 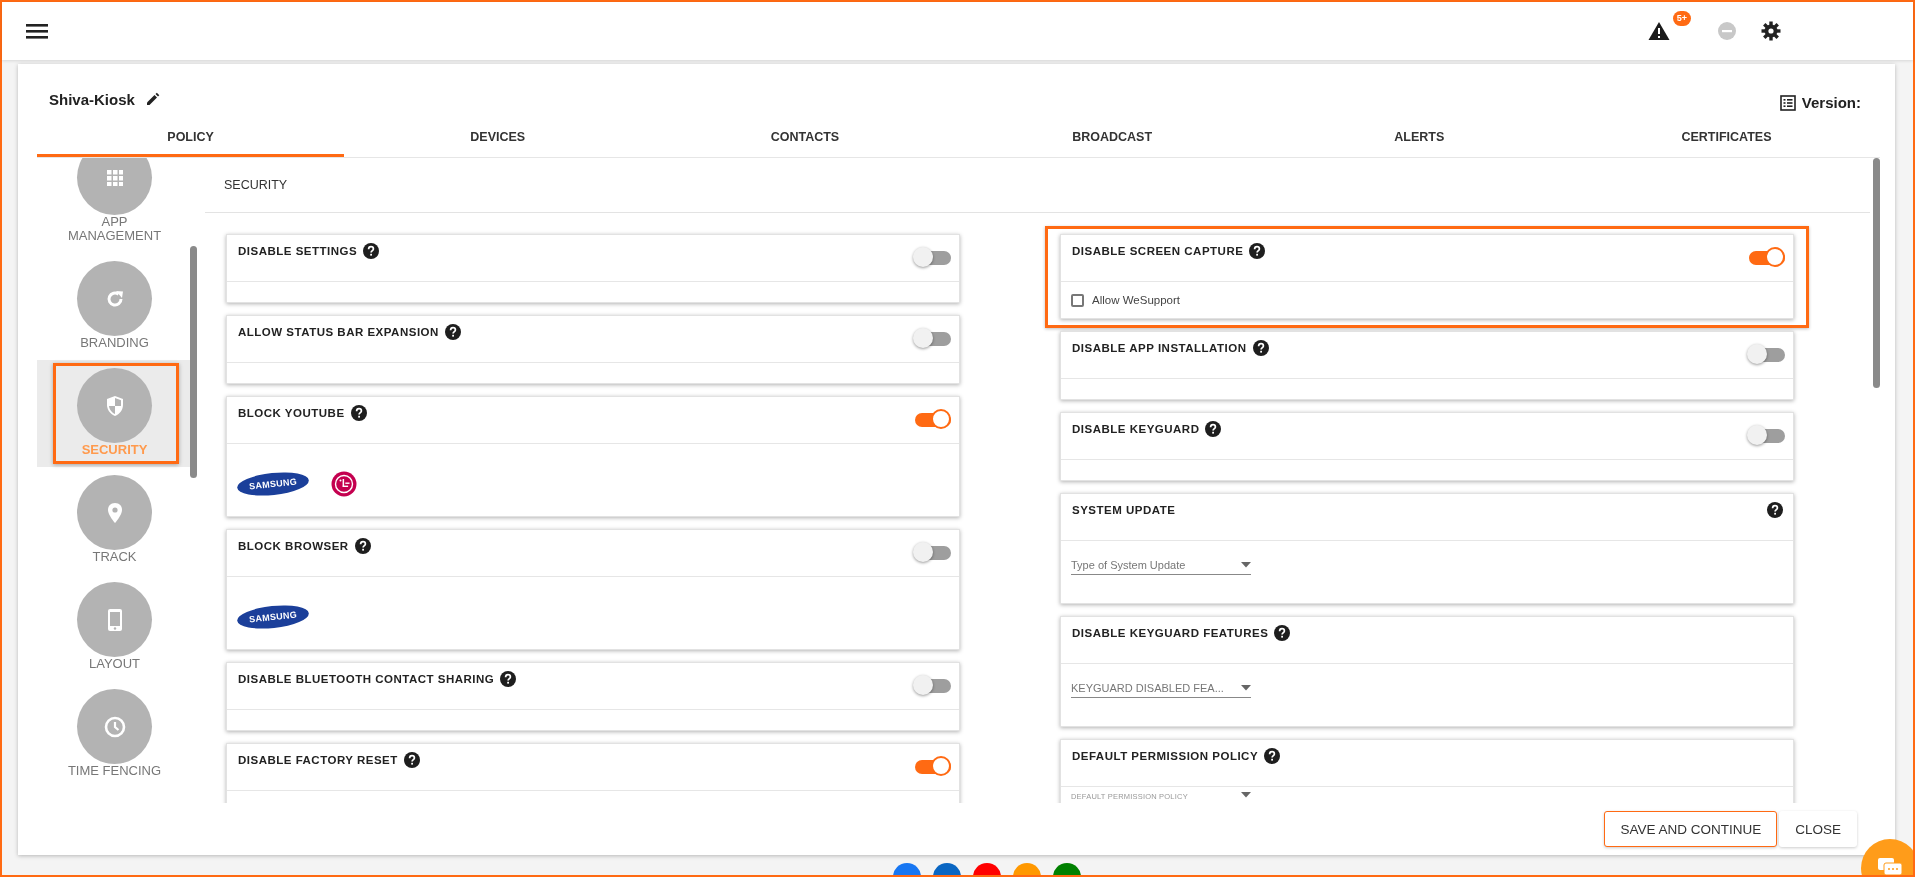 I want to click on version-label: Version:, so click(x=1831, y=102).